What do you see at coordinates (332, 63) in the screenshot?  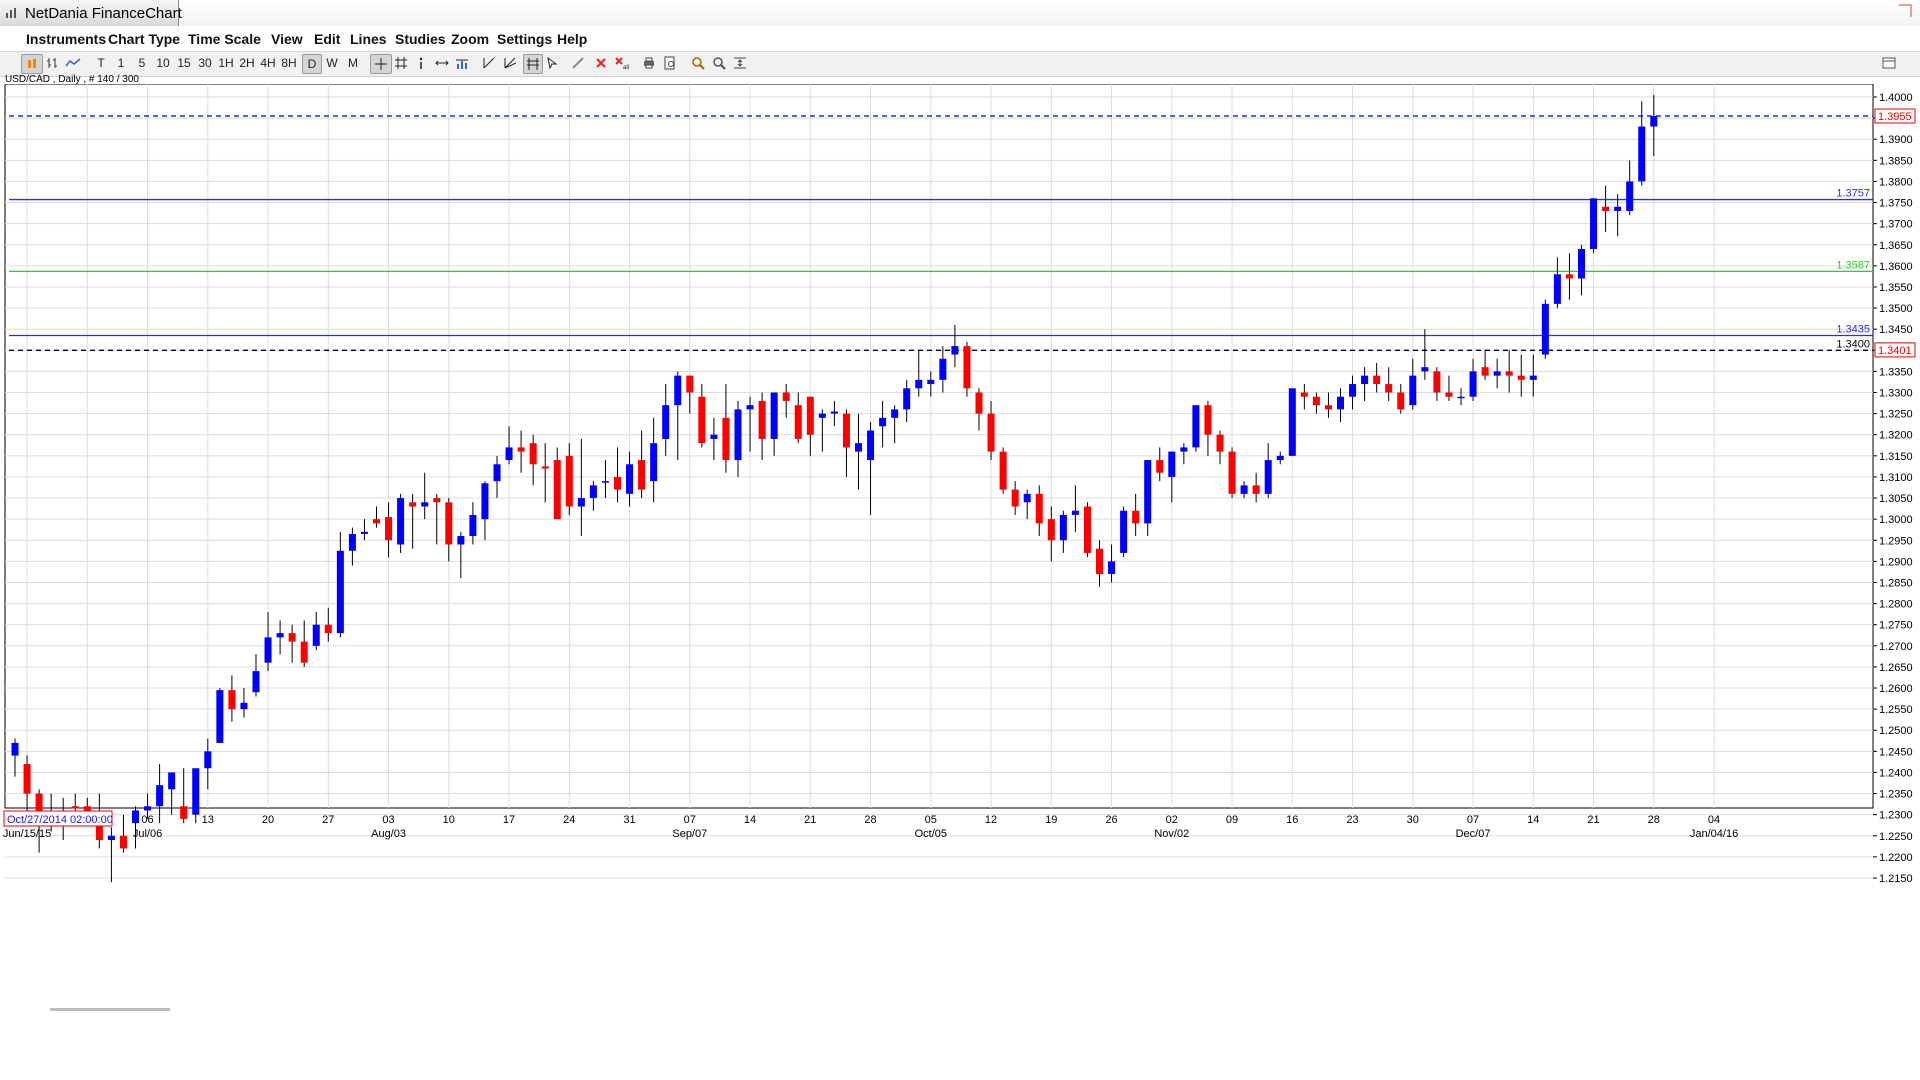 I see `period-w: W` at bounding box center [332, 63].